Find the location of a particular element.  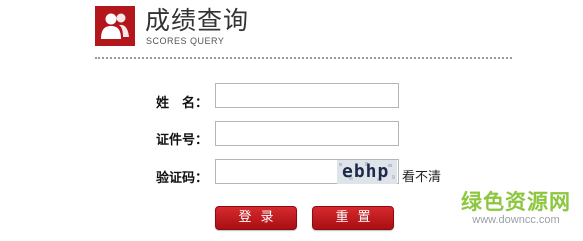

watermark: 绿色资源网 www.downcc.com is located at coordinates (516, 208).